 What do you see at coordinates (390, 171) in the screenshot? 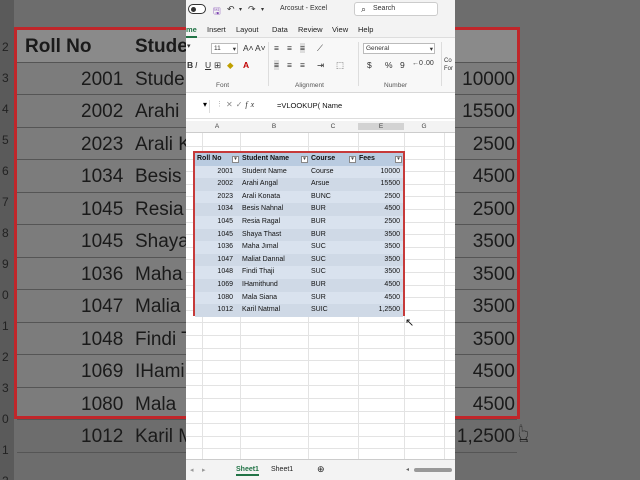
I see `cell-fees: 10000` at bounding box center [390, 171].